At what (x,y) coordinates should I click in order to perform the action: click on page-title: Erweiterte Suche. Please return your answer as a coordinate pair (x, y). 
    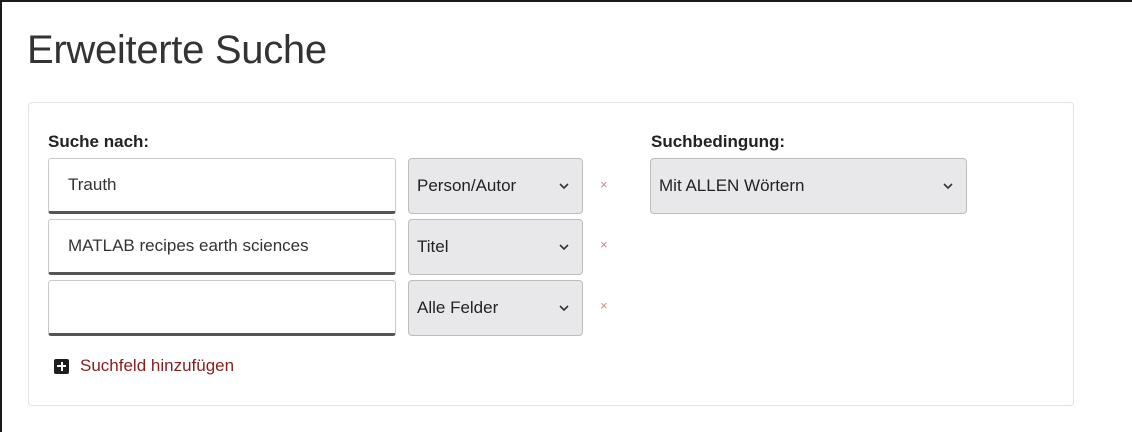
    Looking at the image, I should click on (177, 50).